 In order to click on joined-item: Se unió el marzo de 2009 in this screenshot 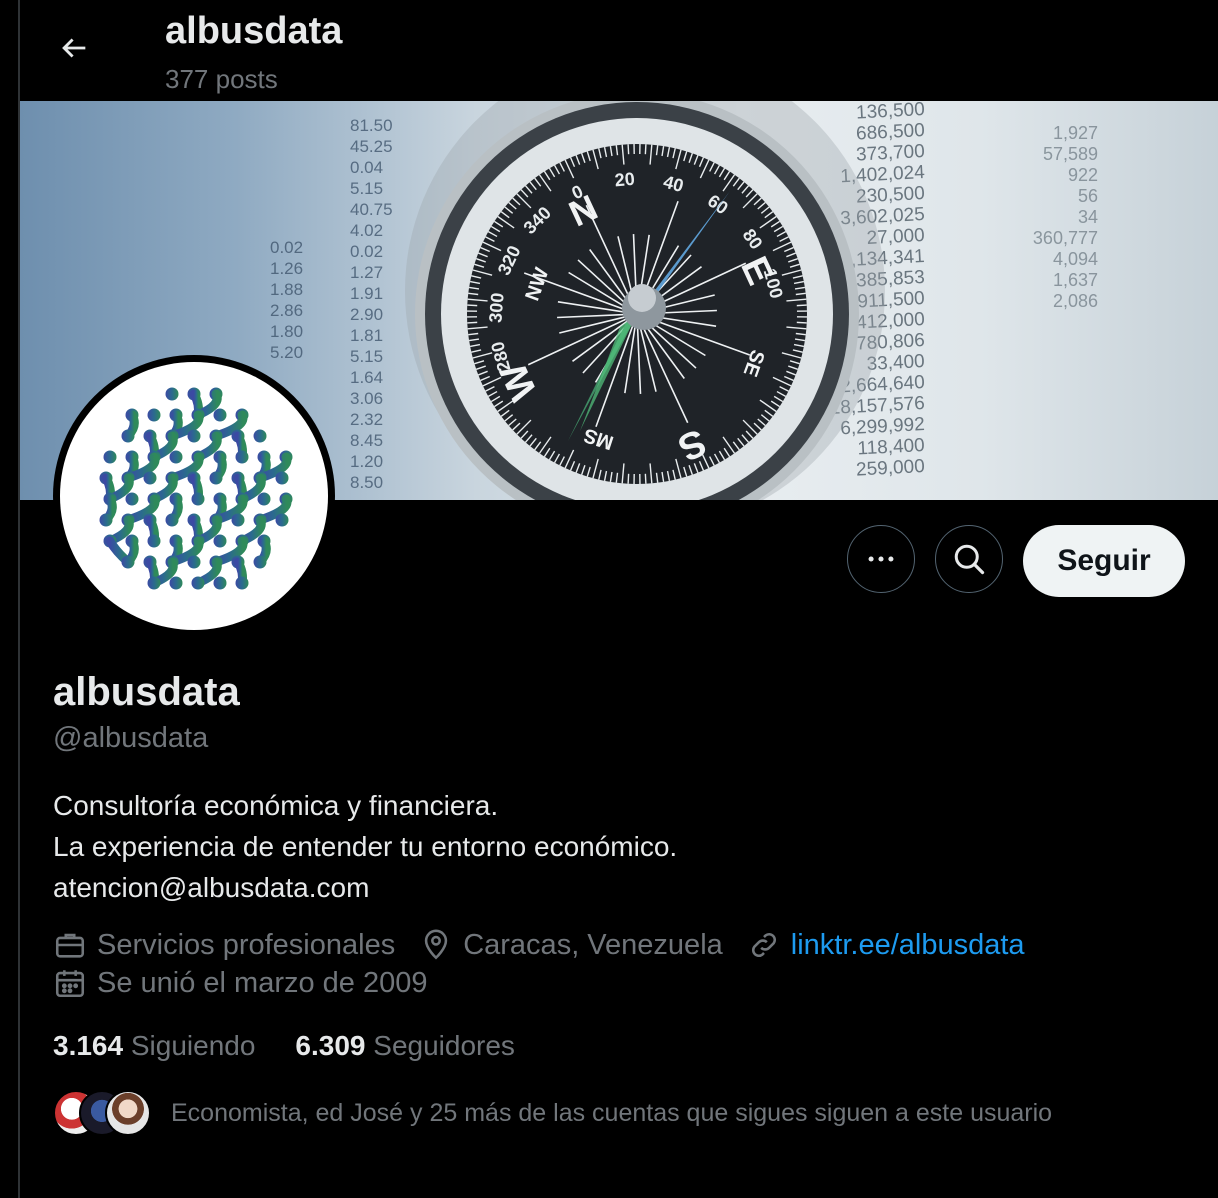, I will do `click(240, 983)`.